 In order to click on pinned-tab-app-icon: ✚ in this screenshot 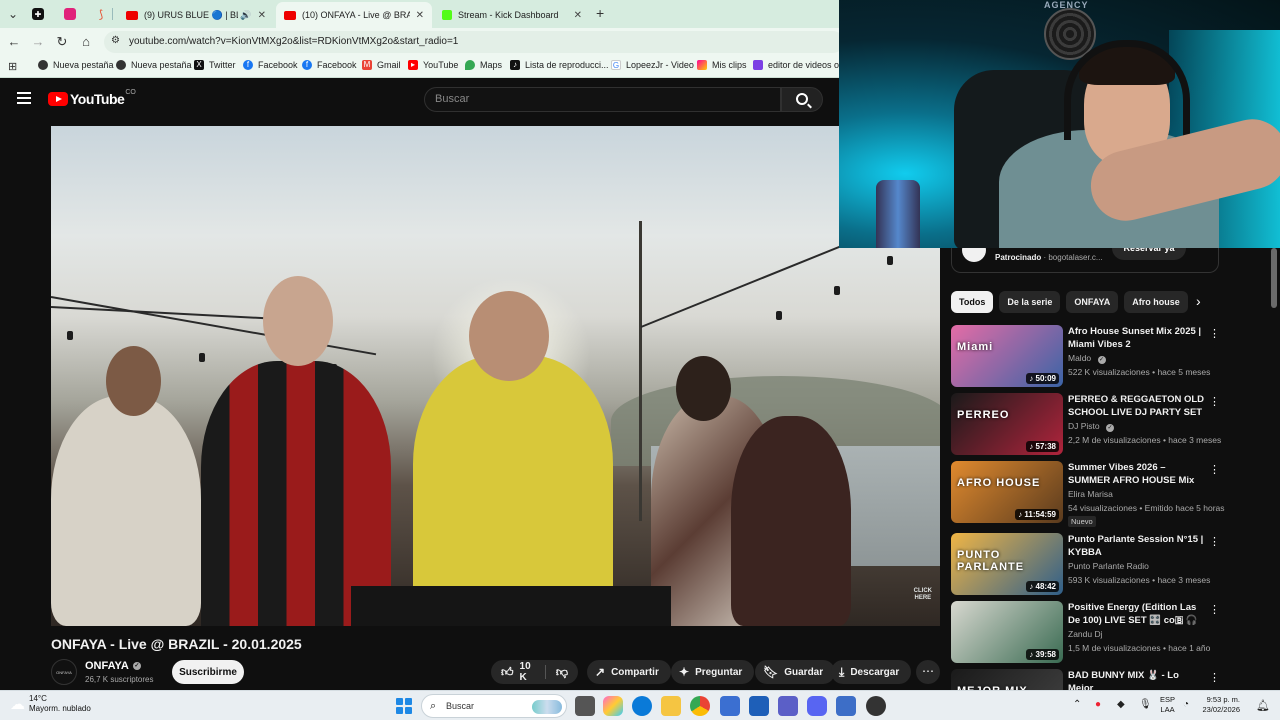, I will do `click(38, 14)`.